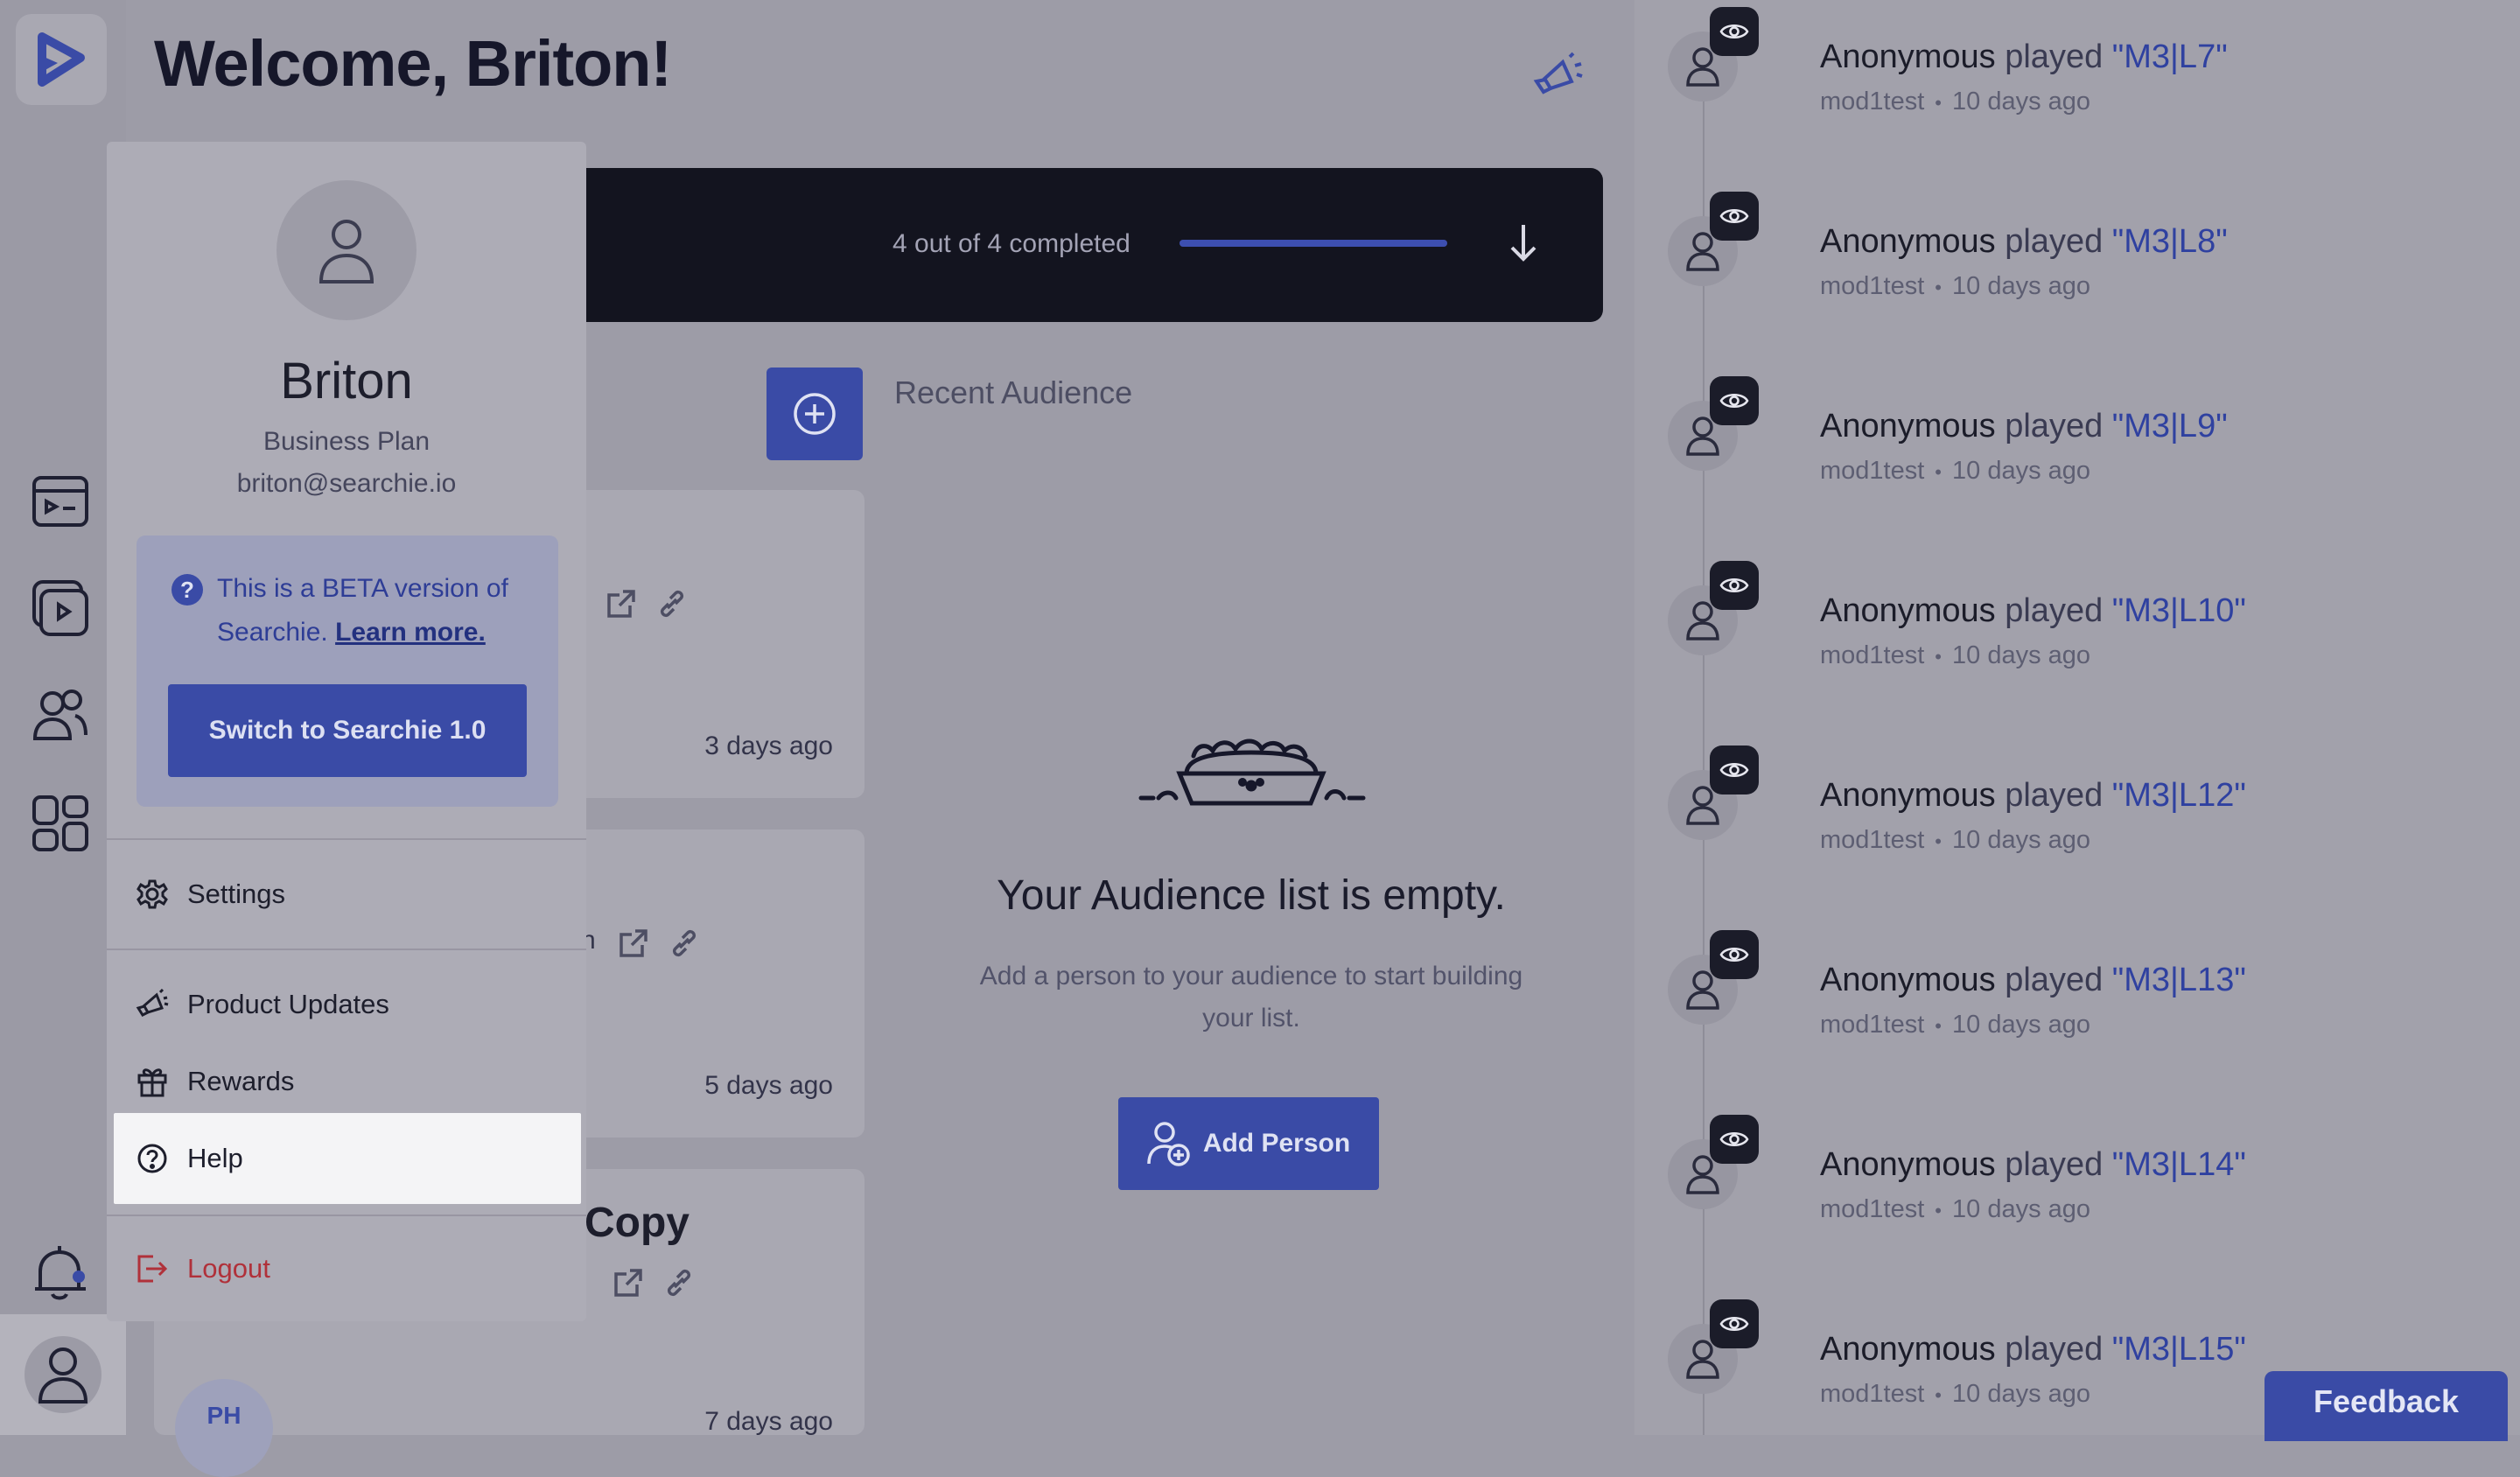 The image size is (2520, 1477). Describe the element at coordinates (60, 501) in the screenshot. I see `playlist-icon` at that location.